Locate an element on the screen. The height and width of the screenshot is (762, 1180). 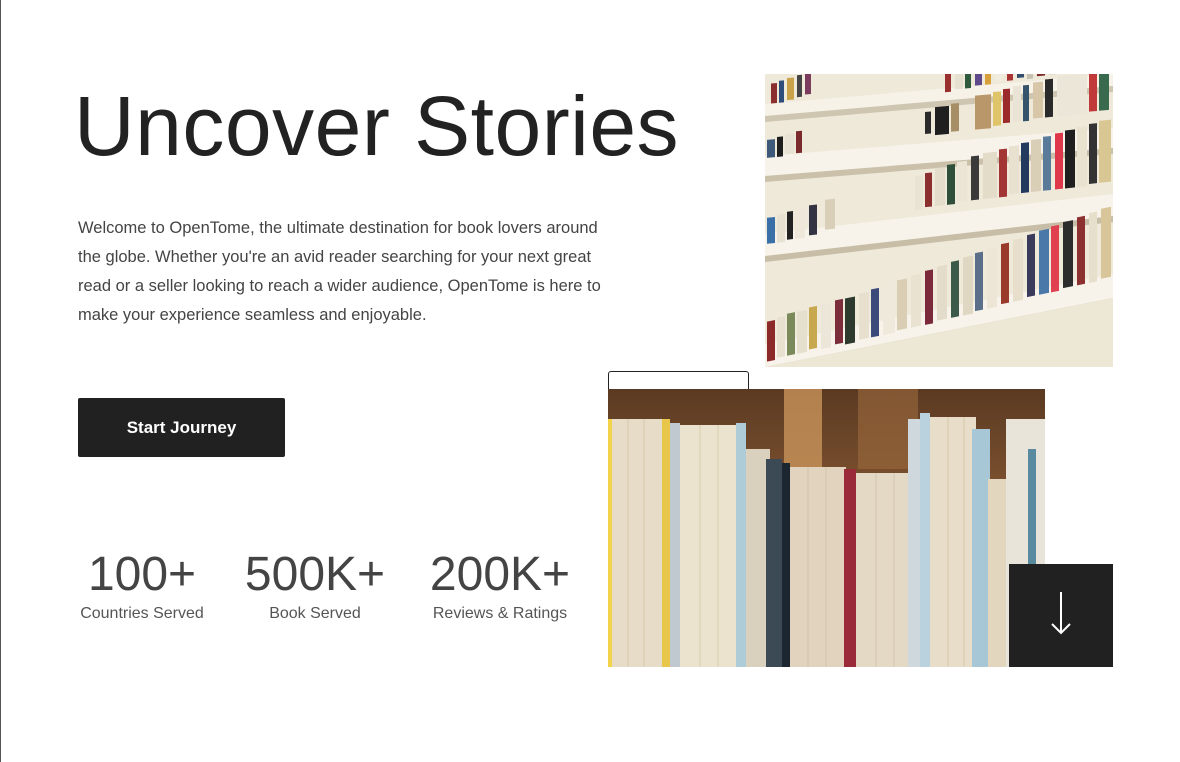
bookshelf-image is located at coordinates (939, 220).